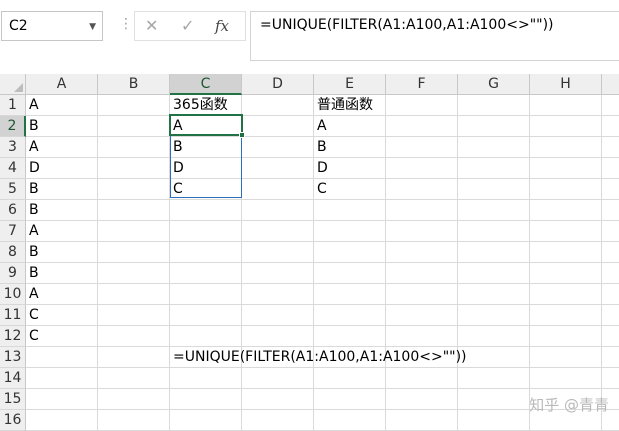 Image resolution: width=619 pixels, height=431 pixels. I want to click on cell-c4: D, so click(206, 168).